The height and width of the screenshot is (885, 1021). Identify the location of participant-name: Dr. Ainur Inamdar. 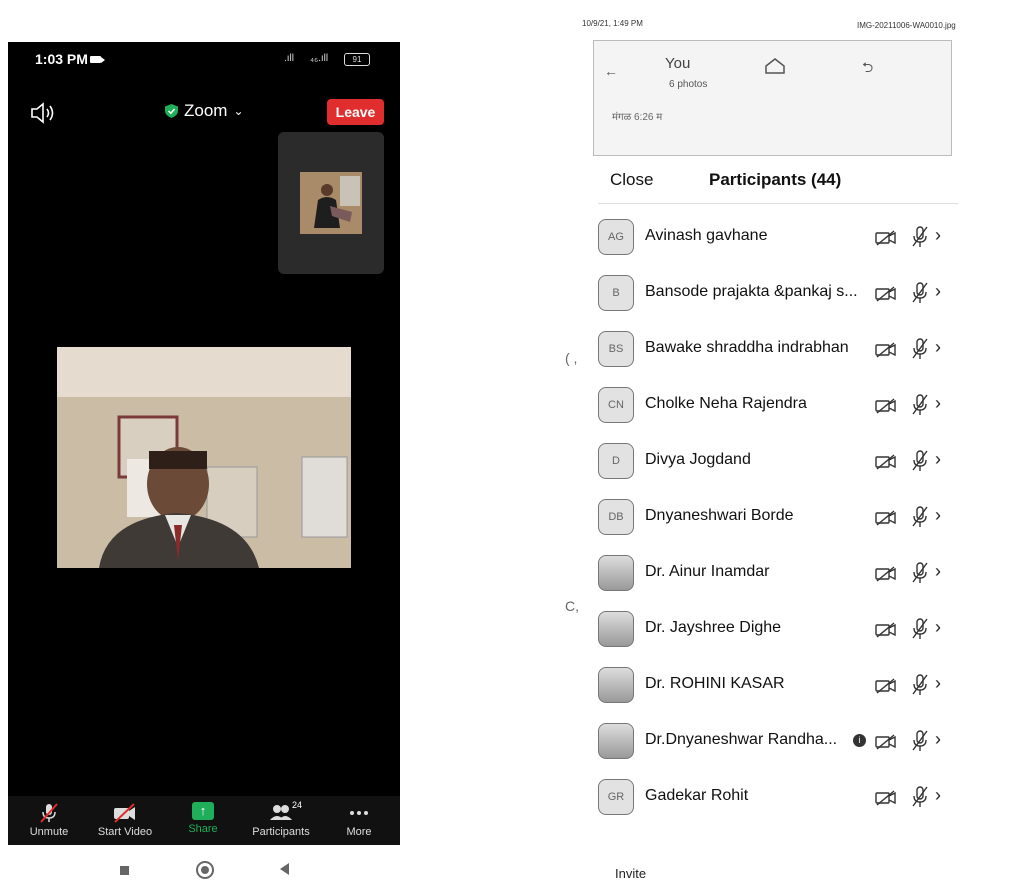
(707, 571).